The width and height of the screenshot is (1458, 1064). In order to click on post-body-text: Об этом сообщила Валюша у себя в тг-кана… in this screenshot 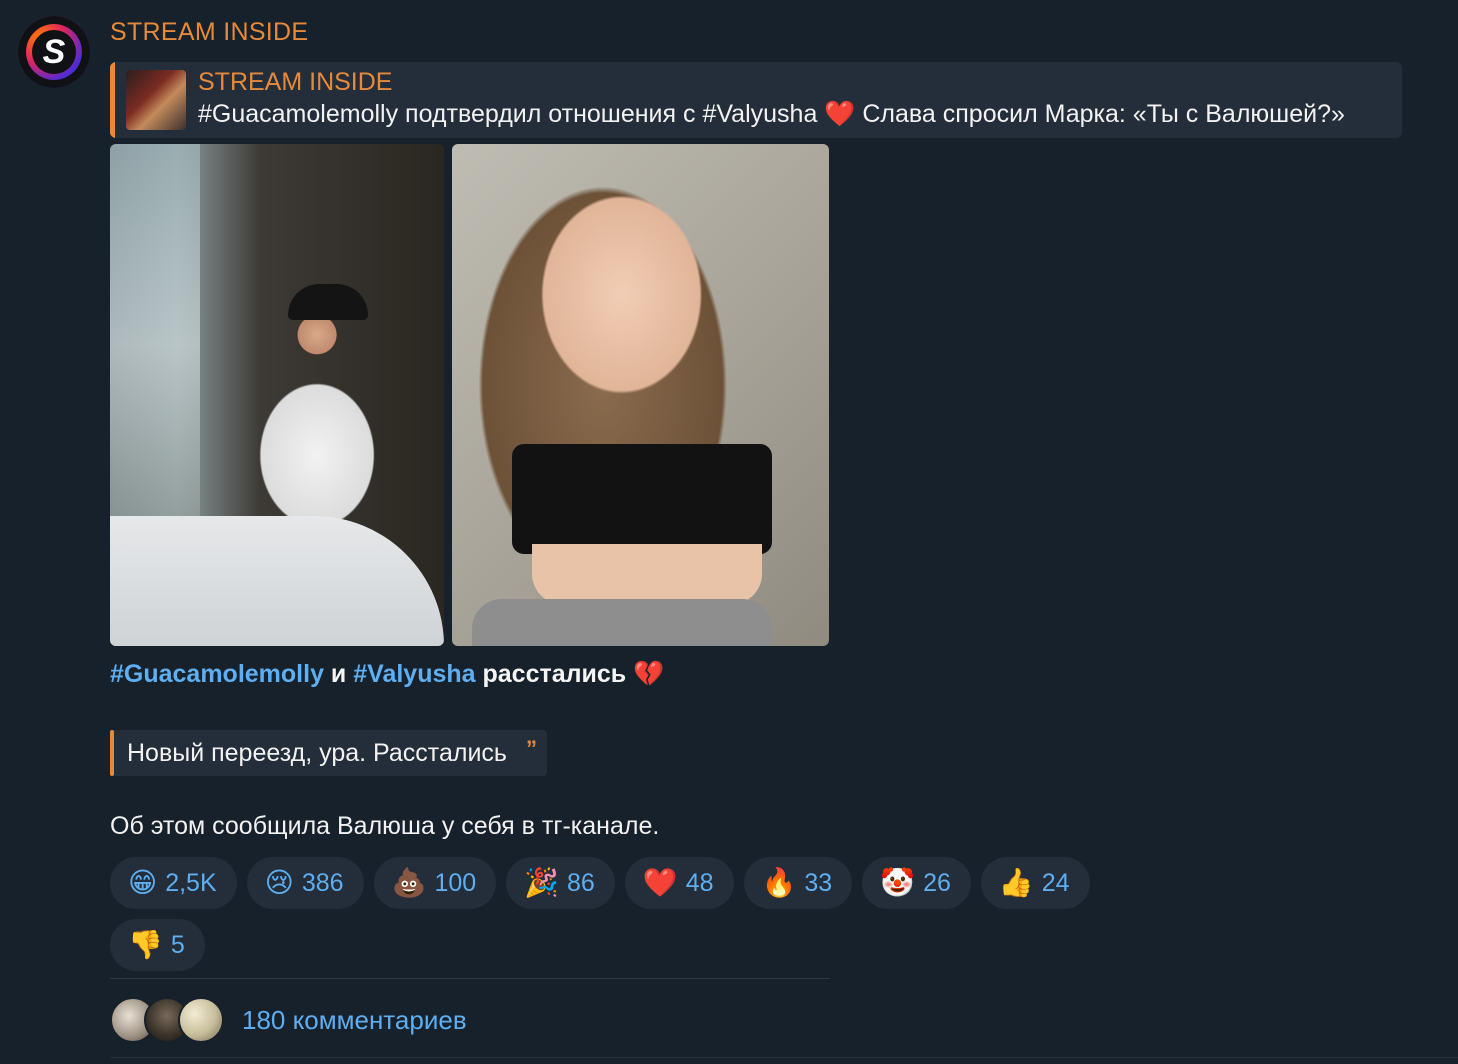, I will do `click(385, 826)`.